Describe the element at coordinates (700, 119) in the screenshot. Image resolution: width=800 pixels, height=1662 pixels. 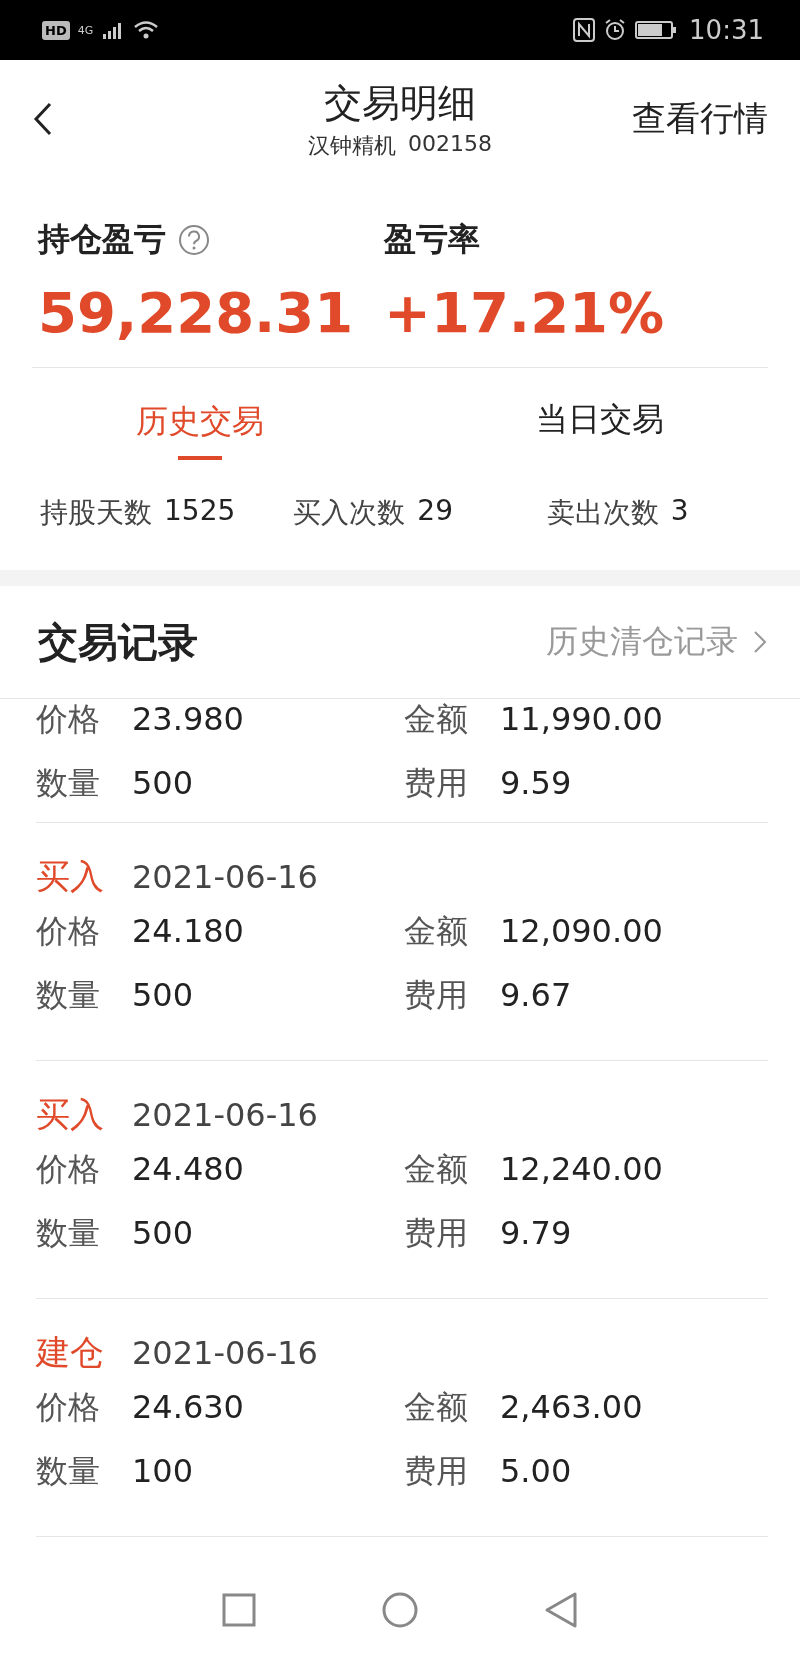
I see `view-quote-link: 查看行情` at that location.